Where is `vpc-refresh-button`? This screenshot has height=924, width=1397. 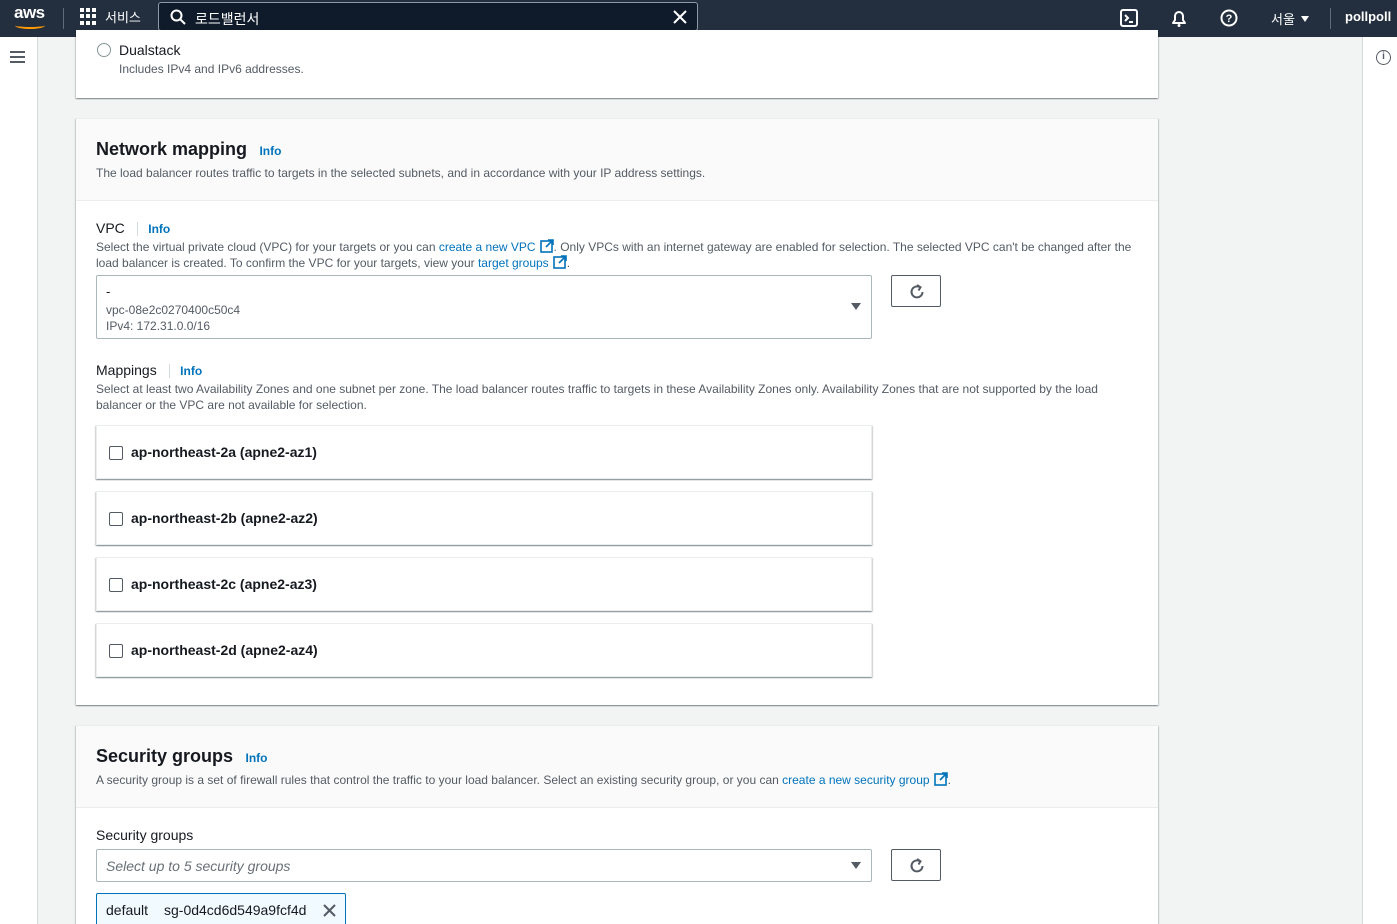
vpc-refresh-button is located at coordinates (916, 291).